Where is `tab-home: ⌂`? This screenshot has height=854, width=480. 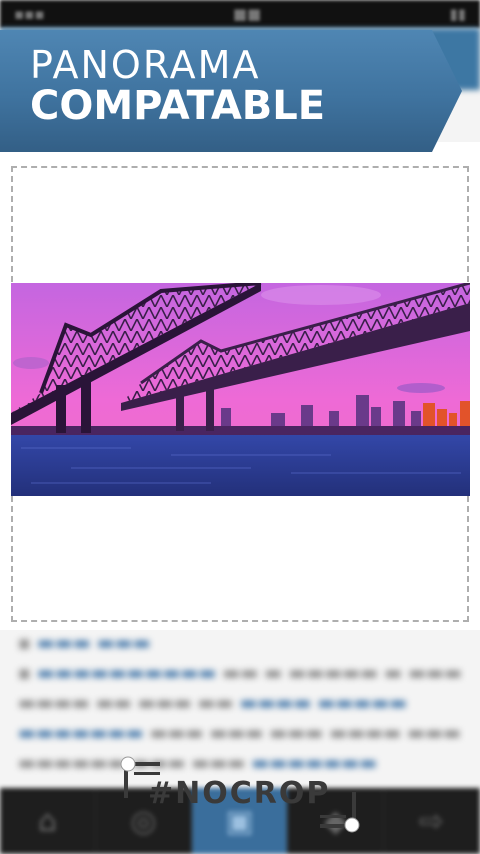
tab-home: ⌂ is located at coordinates (48, 821).